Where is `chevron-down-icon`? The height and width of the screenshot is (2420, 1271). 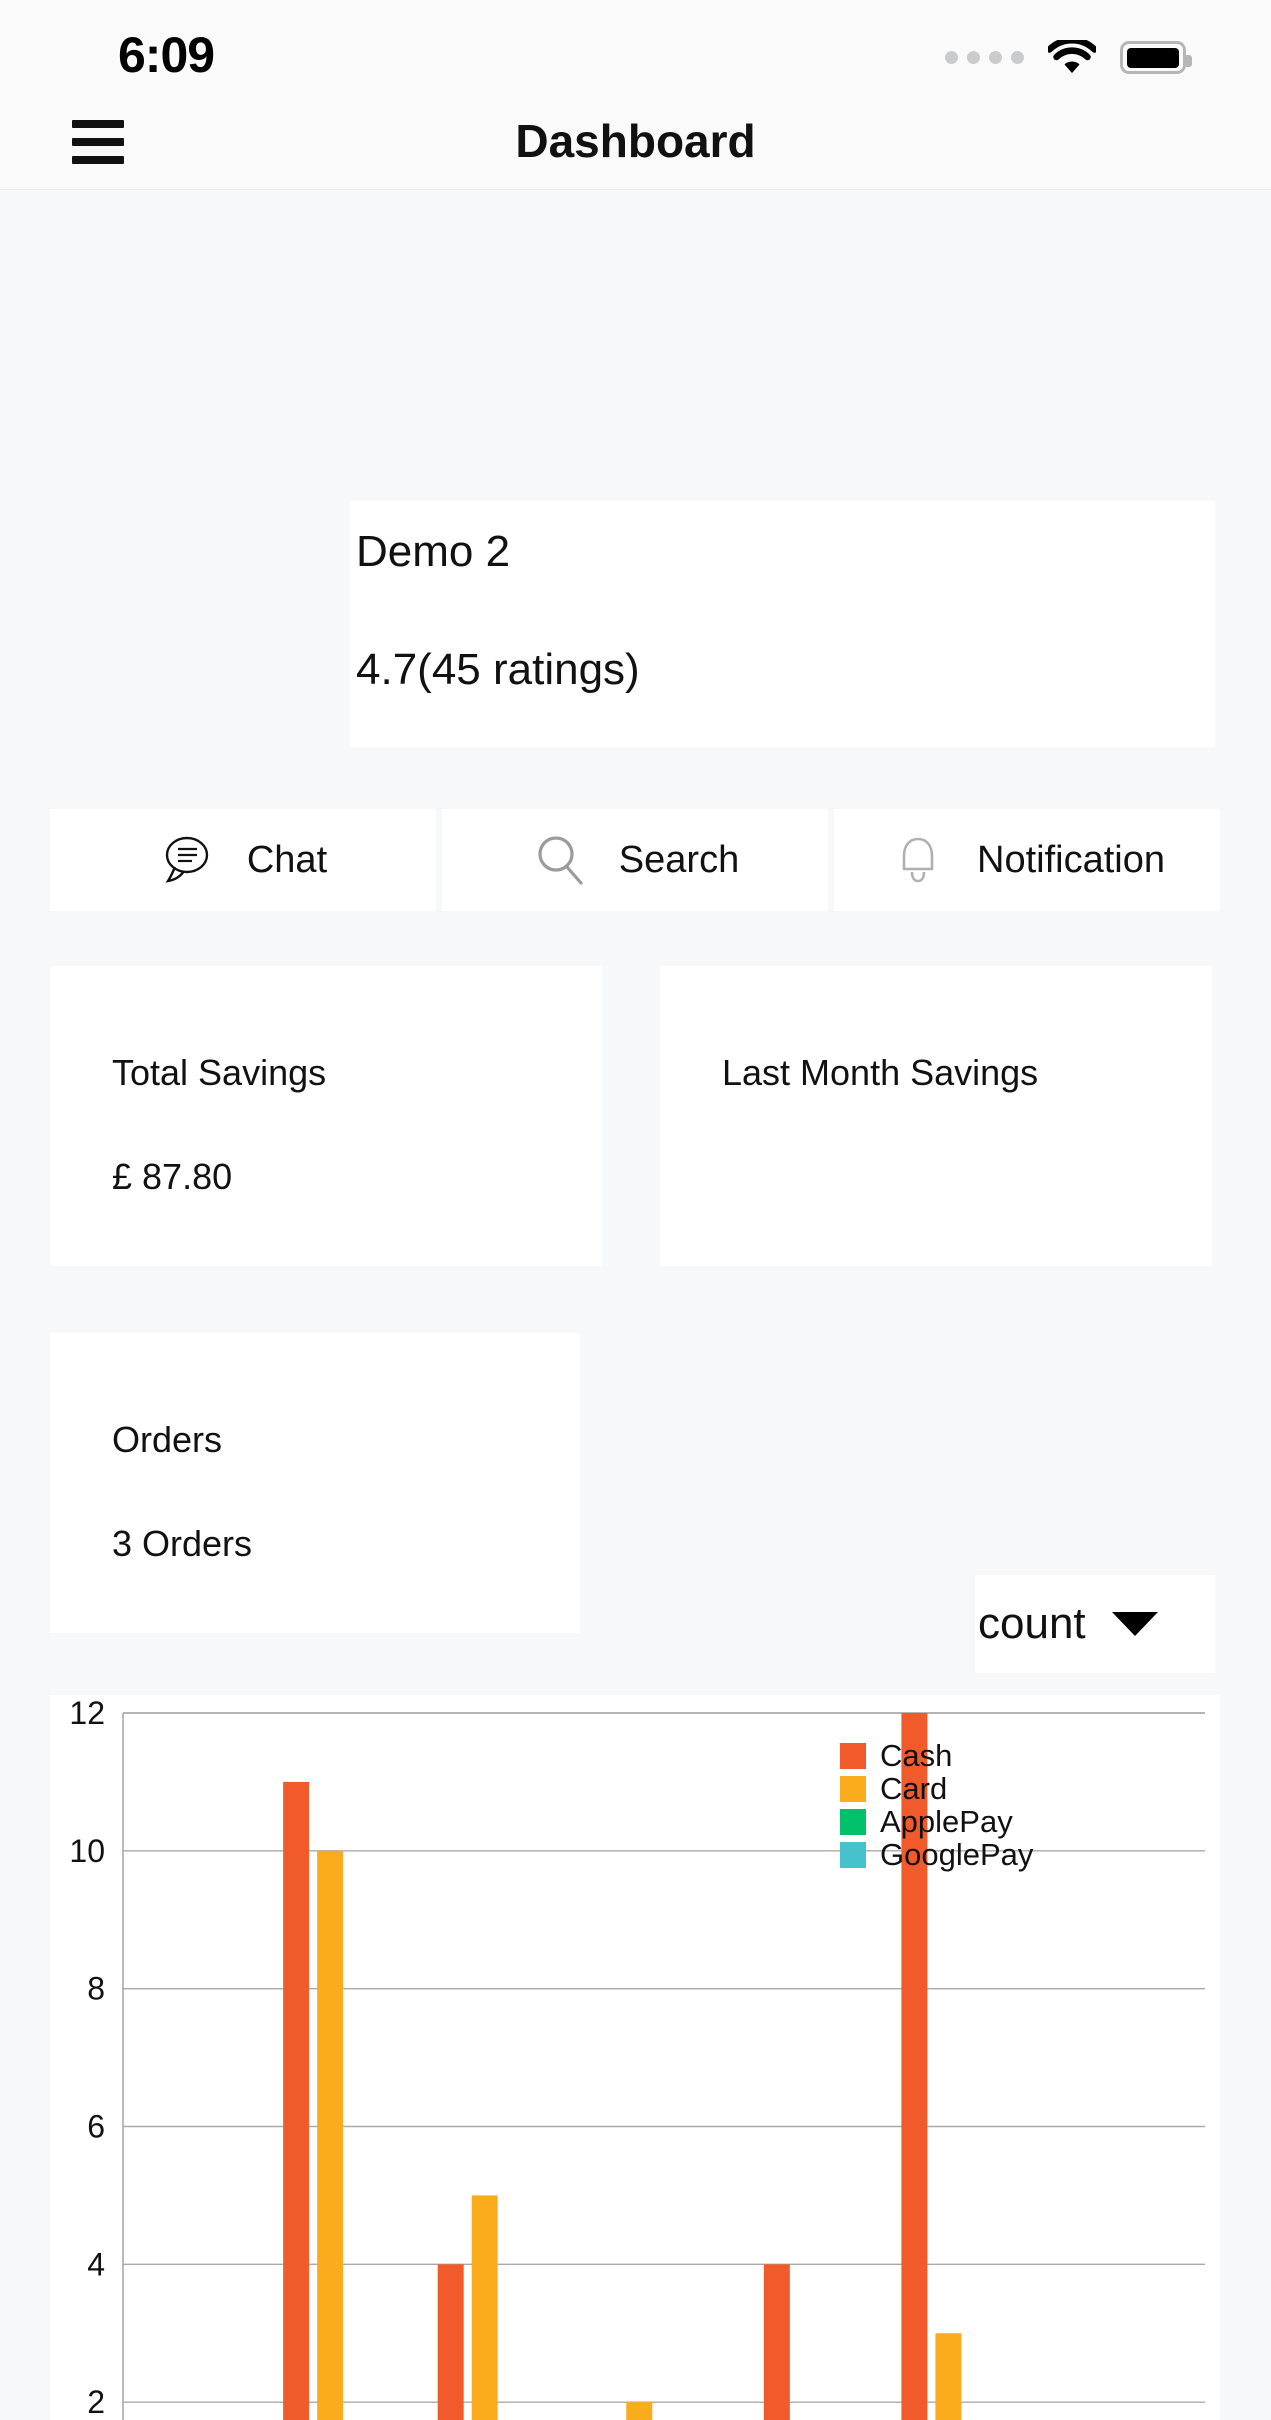
chevron-down-icon is located at coordinates (1134, 1624).